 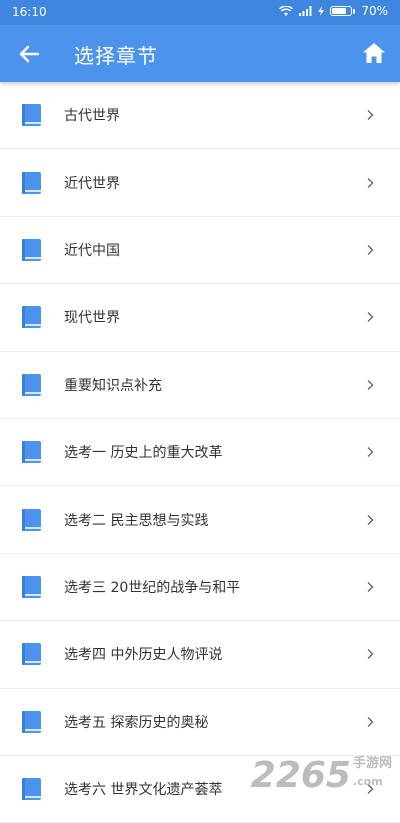 I want to click on list-item: 重要知识点补充, so click(x=200, y=385).